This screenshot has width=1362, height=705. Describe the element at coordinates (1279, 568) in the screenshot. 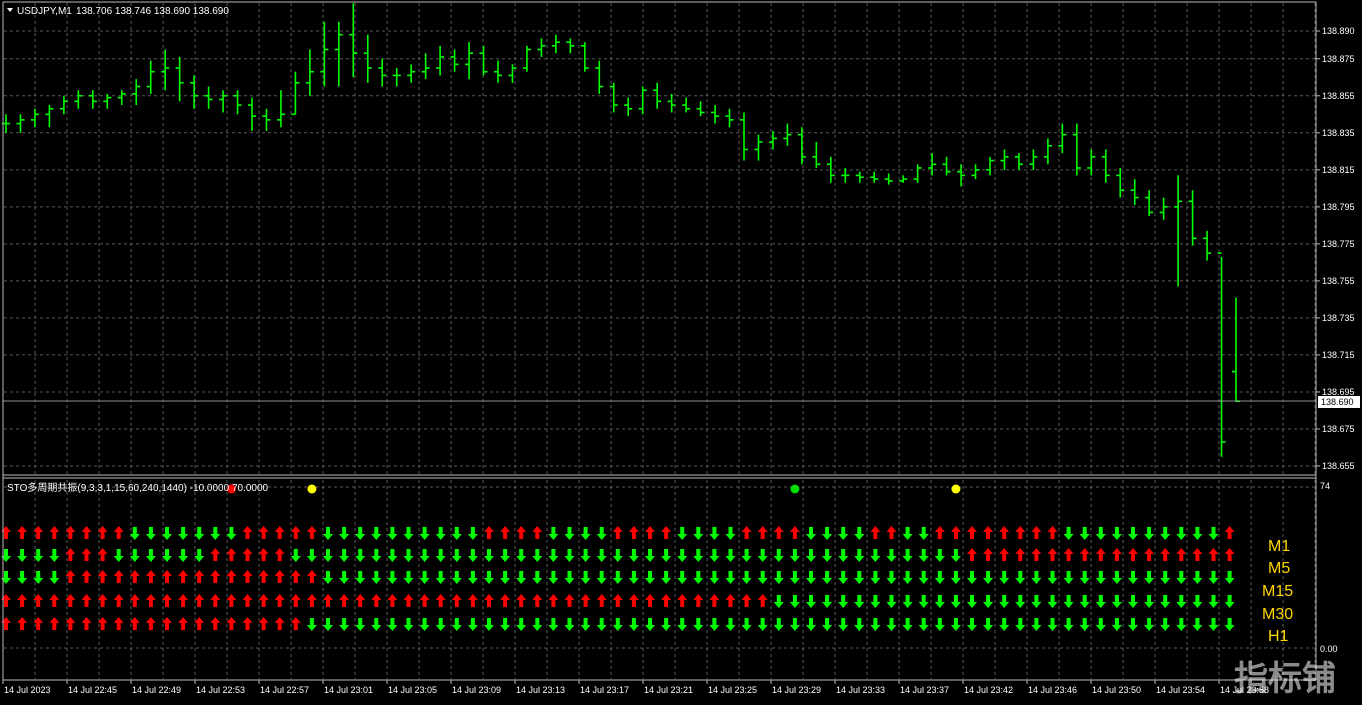

I see `timeframe-label-m5: M5` at that location.